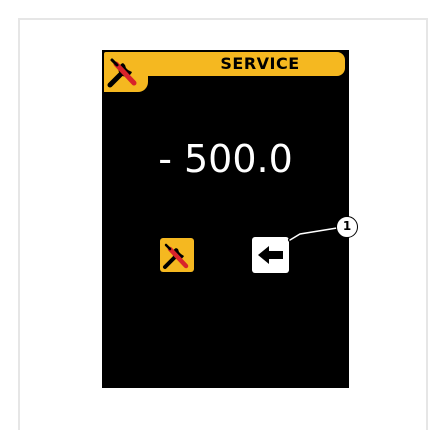  I want to click on callout-leader-line, so click(313, 234).